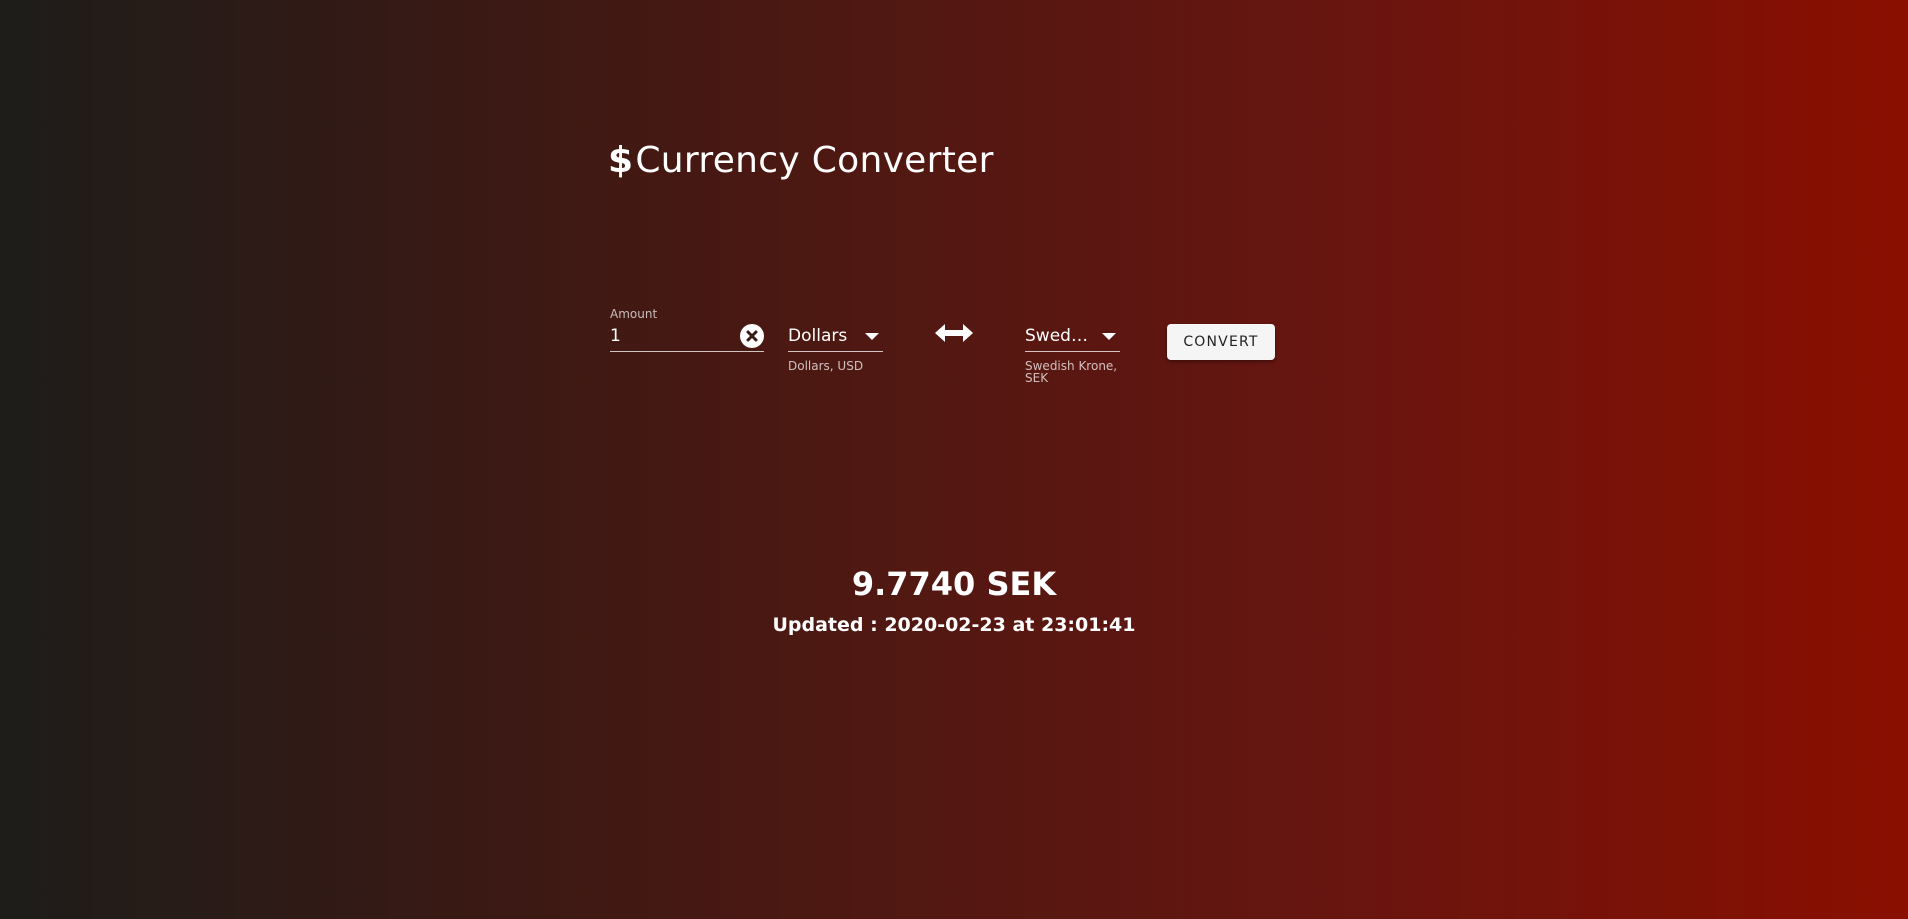 This screenshot has width=1908, height=919. Describe the element at coordinates (954, 584) in the screenshot. I see `converted-result: 9.7740 SEK` at that location.